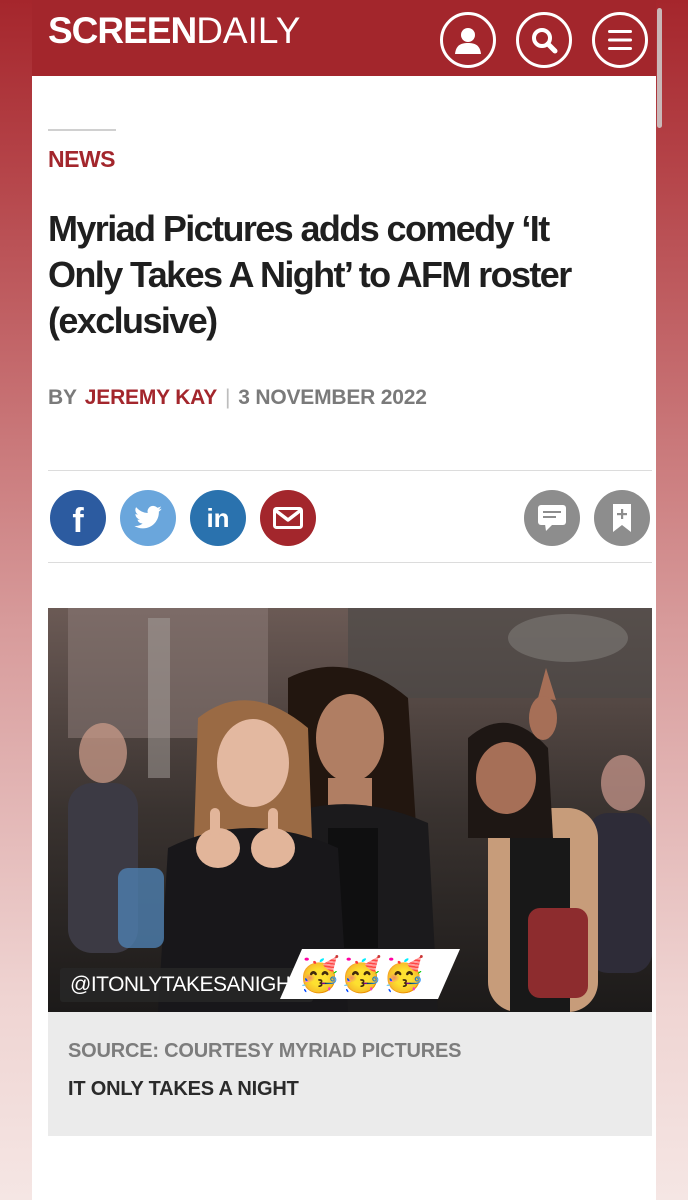 Image resolution: width=688 pixels, height=1200 pixels. What do you see at coordinates (265, 1051) in the screenshot?
I see `caption-source: SOURCE: COURTESY MYRIAD PICTURES` at bounding box center [265, 1051].